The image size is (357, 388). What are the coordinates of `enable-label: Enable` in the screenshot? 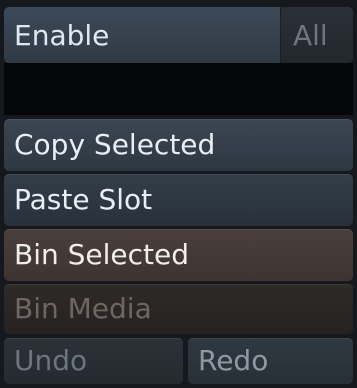 It's located at (62, 35).